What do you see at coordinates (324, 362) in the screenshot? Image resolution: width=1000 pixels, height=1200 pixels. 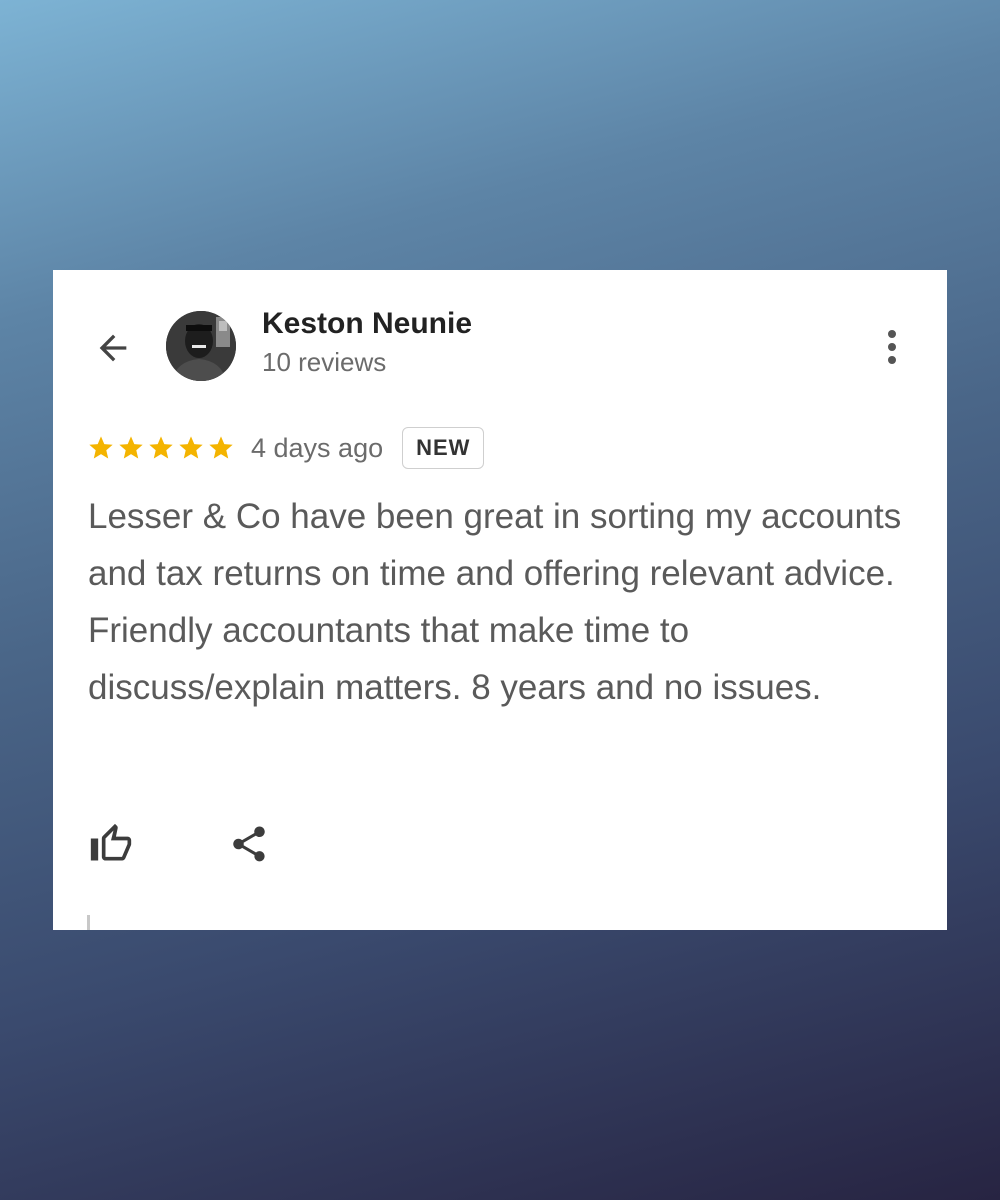 I see `reviewer-review-count: 10 reviews` at bounding box center [324, 362].